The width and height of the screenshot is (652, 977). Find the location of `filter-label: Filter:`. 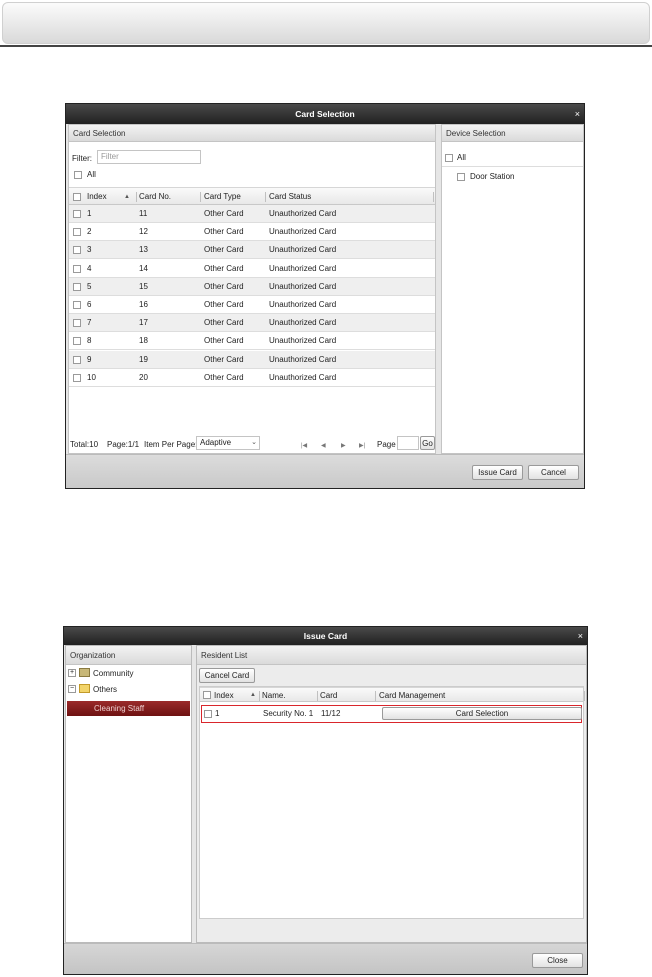

filter-label: Filter: is located at coordinates (82, 158).